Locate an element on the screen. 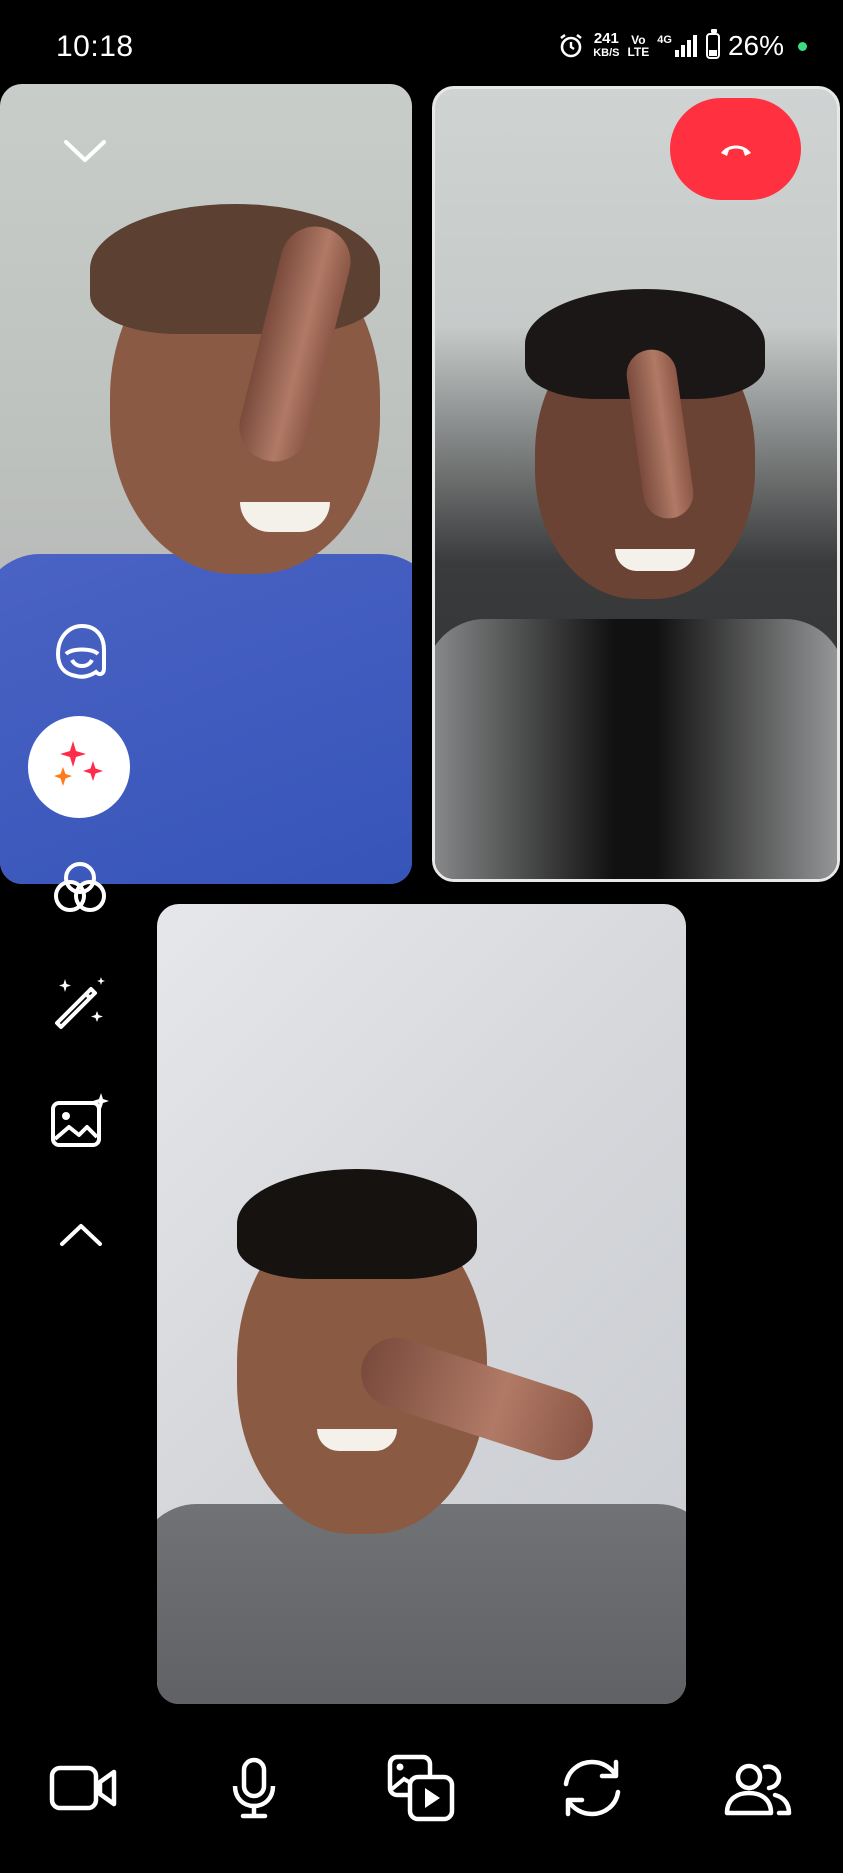  avatar-sticker-button is located at coordinates (79, 651).